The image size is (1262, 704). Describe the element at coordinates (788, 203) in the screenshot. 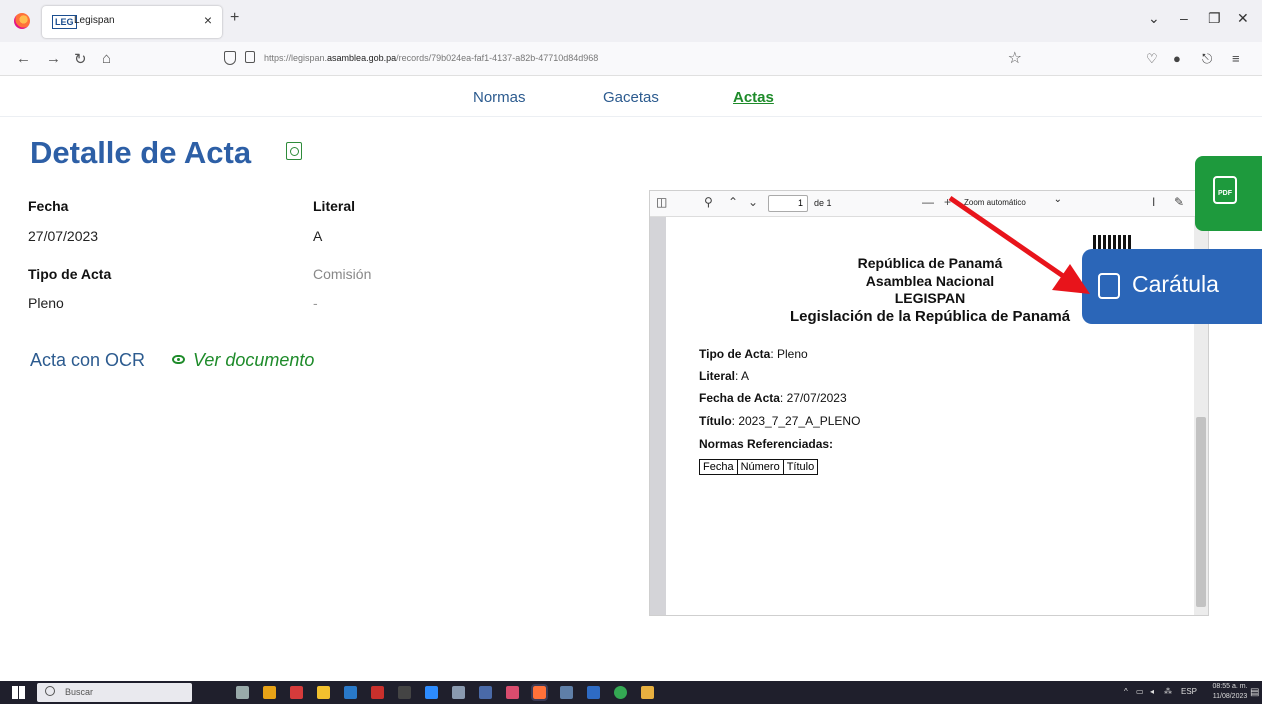

I see `page-number-input: 1` at that location.